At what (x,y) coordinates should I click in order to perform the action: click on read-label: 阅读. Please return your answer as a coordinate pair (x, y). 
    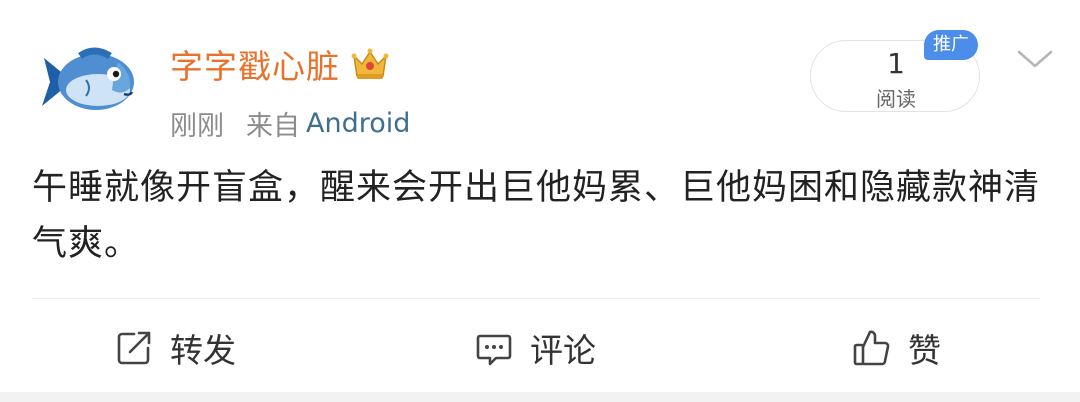
    Looking at the image, I should click on (896, 99).